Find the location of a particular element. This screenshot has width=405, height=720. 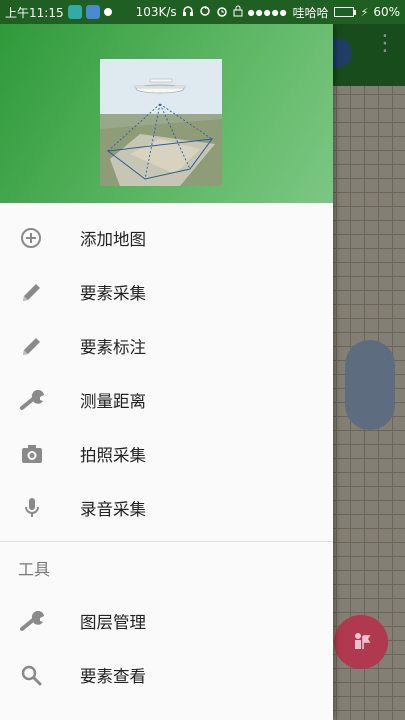

status-time: 上午11:15 is located at coordinates (34, 12).